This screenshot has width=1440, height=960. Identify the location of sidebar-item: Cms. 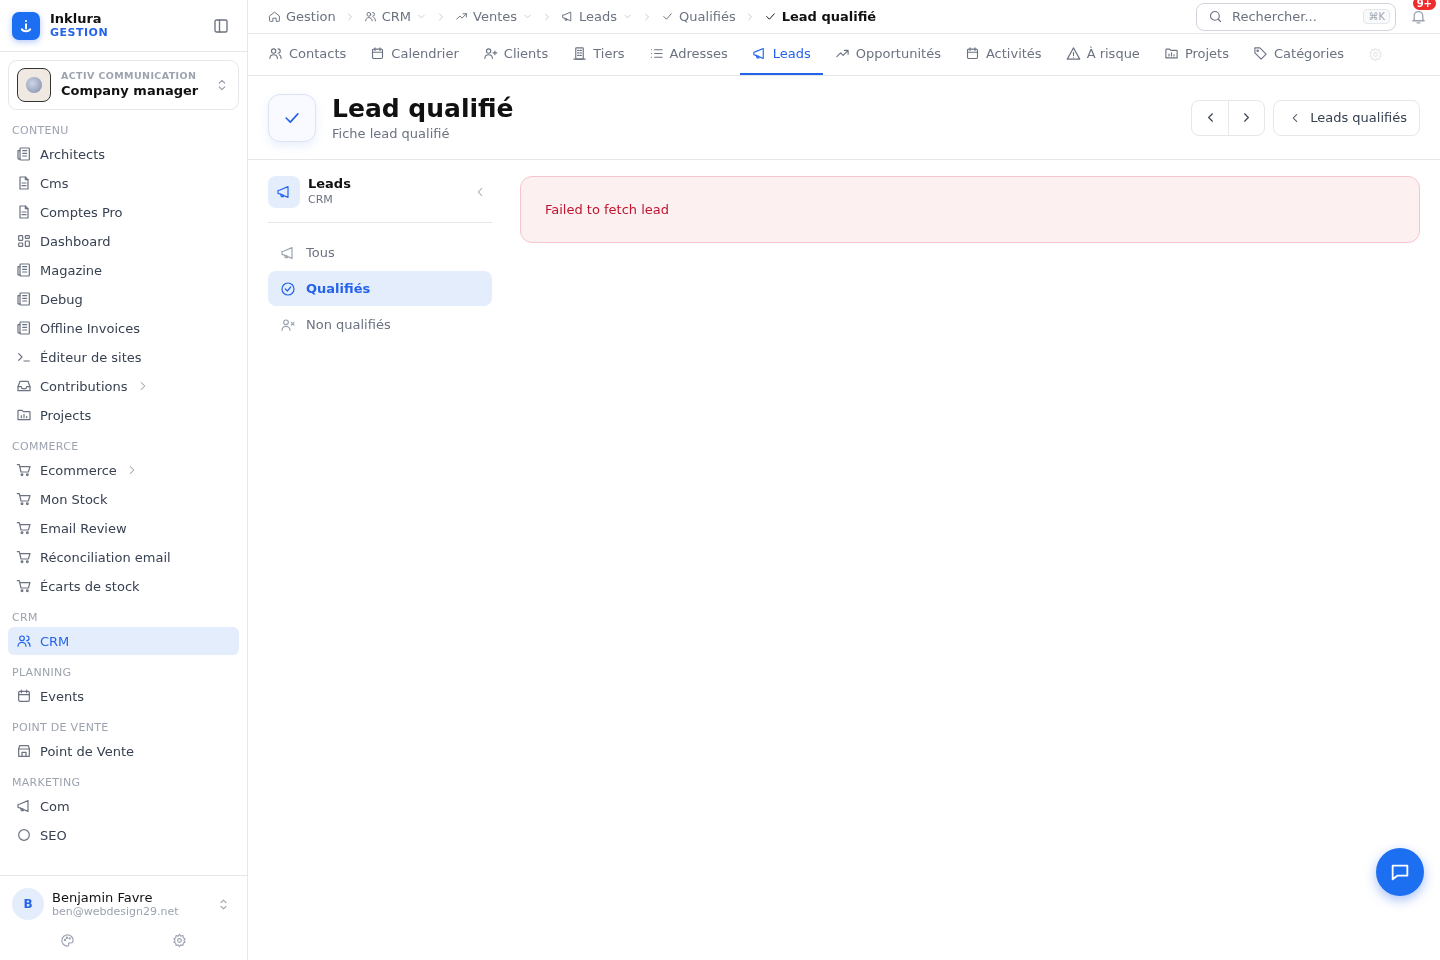
(123, 183).